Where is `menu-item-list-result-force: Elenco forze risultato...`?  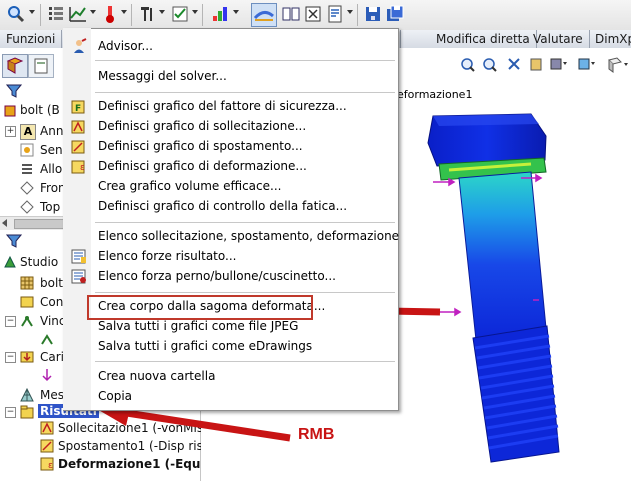 menu-item-list-result-force: Elenco forze risultato... is located at coordinates (230, 256).